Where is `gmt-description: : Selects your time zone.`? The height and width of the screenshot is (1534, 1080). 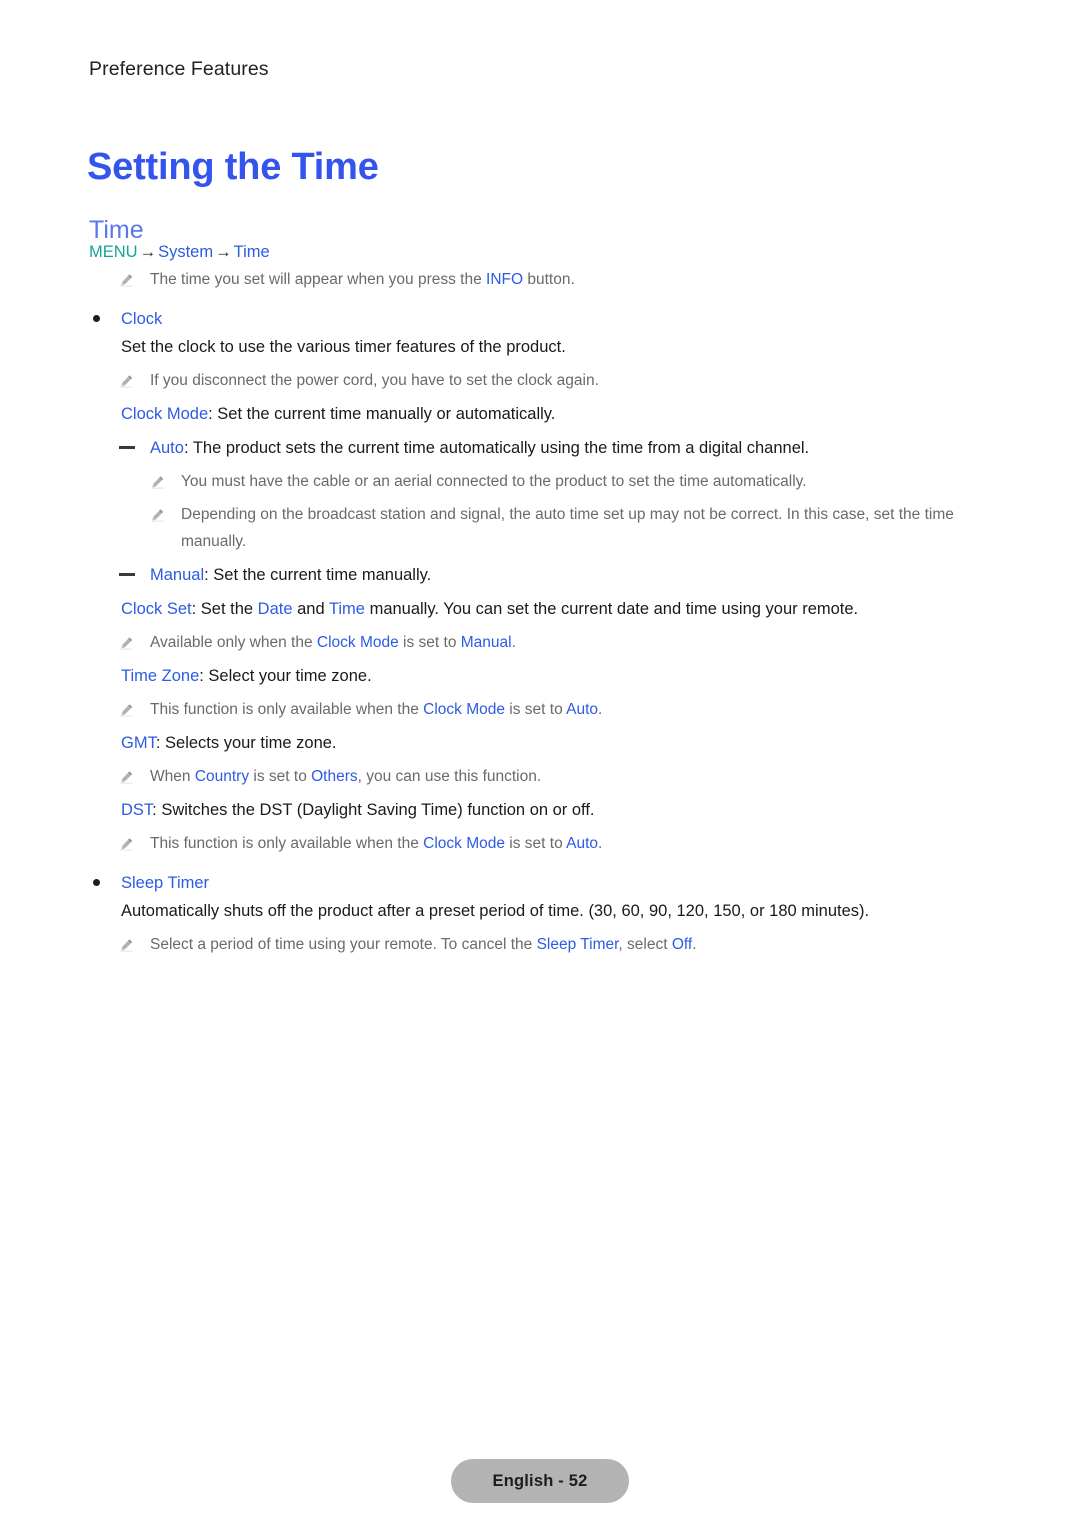 gmt-description: : Selects your time zone. is located at coordinates (246, 743).